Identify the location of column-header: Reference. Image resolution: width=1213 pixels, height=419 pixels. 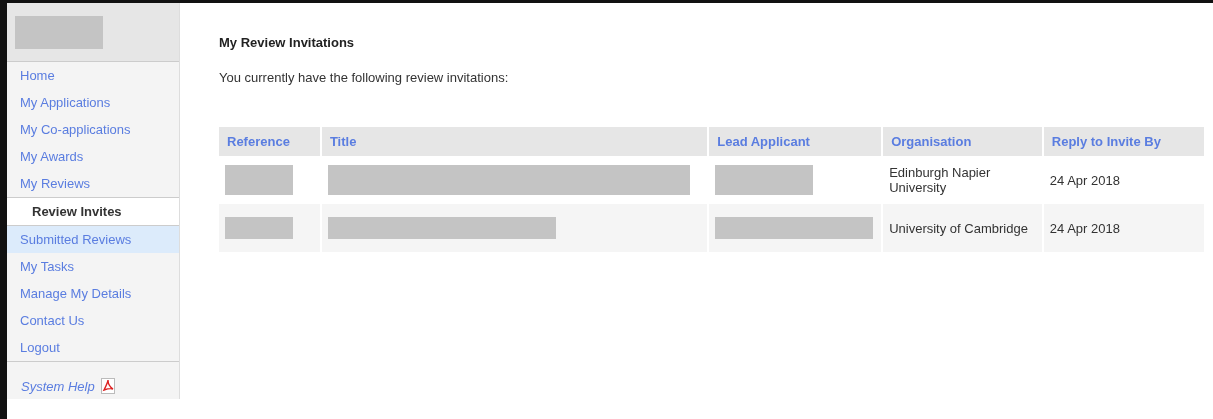
(270, 141).